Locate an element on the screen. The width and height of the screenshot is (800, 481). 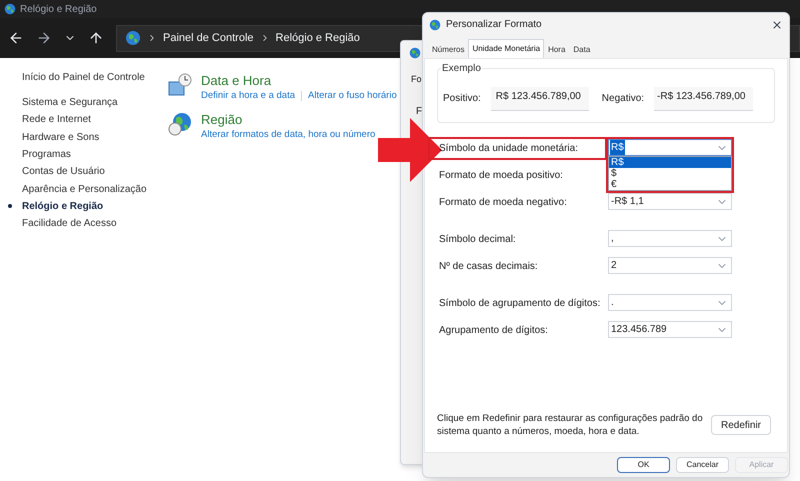
dropdown-option: € is located at coordinates (670, 184).